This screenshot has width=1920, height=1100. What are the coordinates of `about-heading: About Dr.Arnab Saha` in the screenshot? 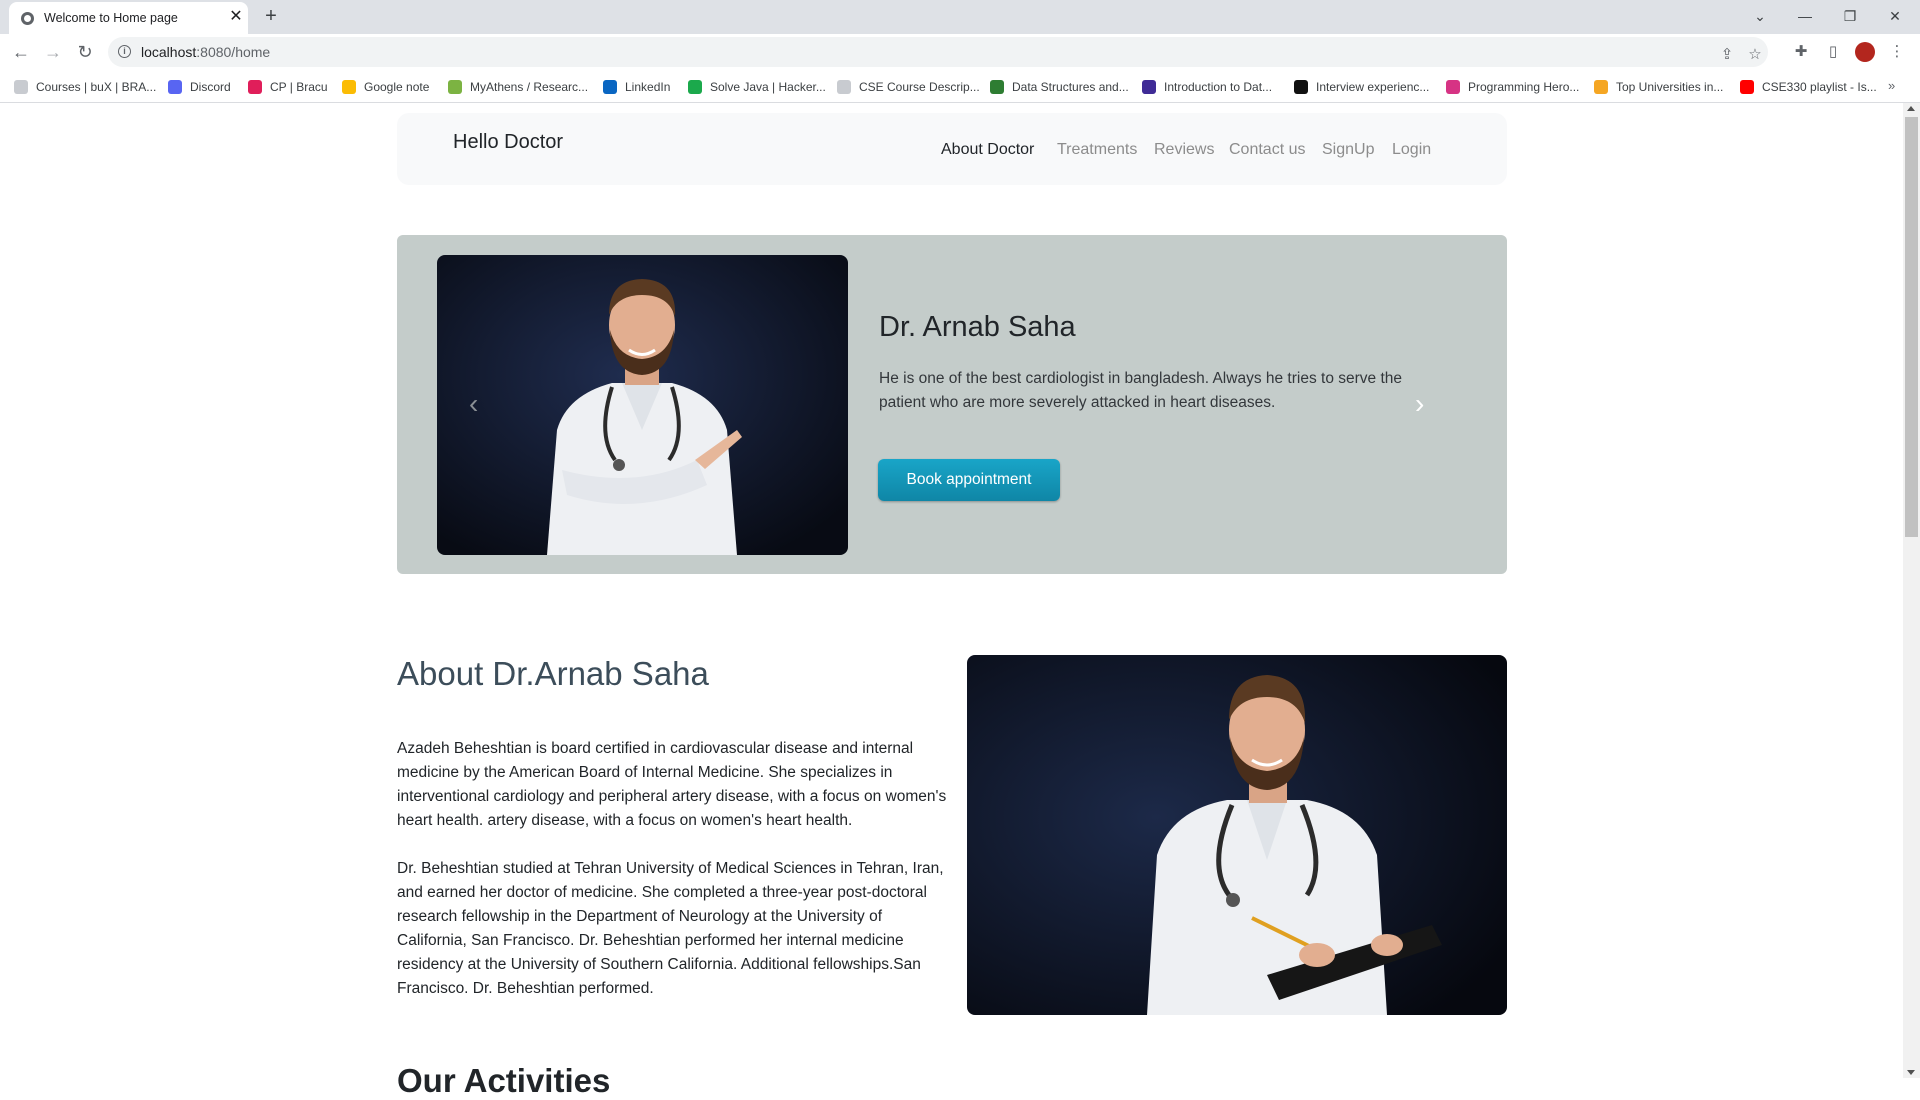 It's located at (553, 673).